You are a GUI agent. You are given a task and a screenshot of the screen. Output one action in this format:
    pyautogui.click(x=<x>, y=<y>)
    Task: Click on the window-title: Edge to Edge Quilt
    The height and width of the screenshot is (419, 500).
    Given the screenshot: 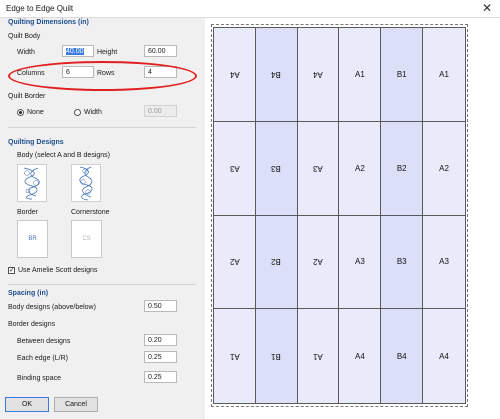 What is the action you would take?
    pyautogui.click(x=40, y=8)
    